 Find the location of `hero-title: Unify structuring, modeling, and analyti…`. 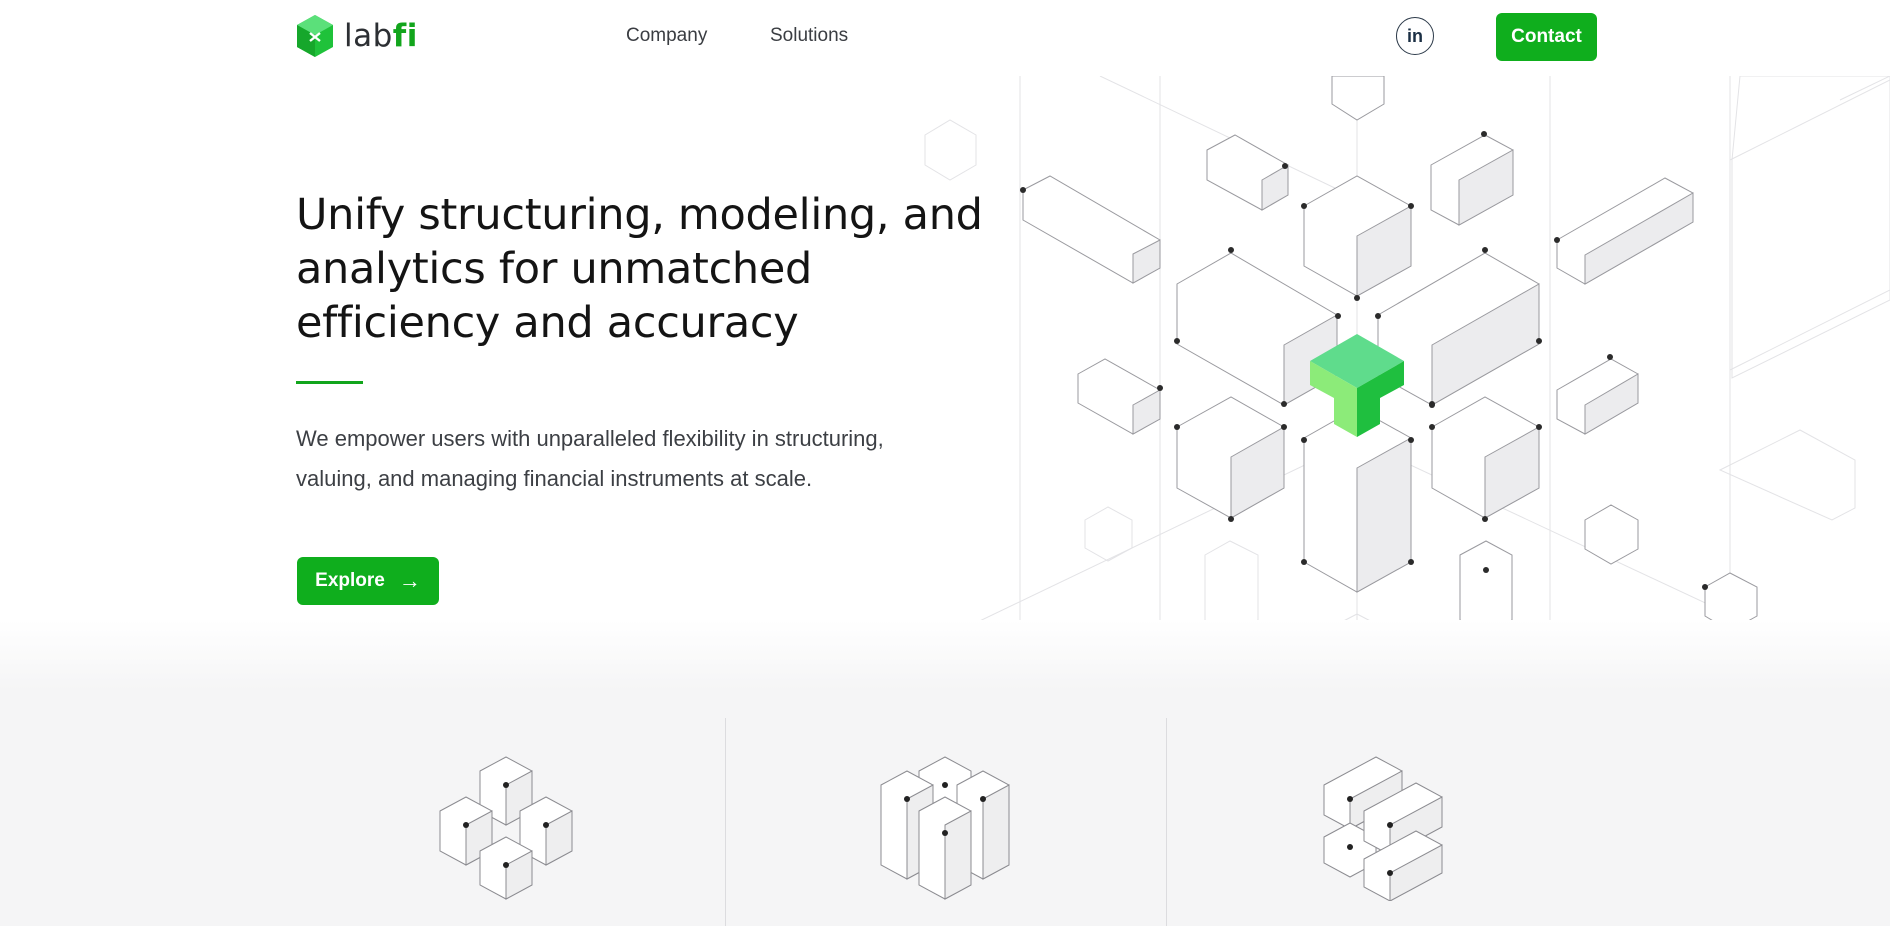

hero-title: Unify structuring, modeling, and analyti… is located at coordinates (639, 269).